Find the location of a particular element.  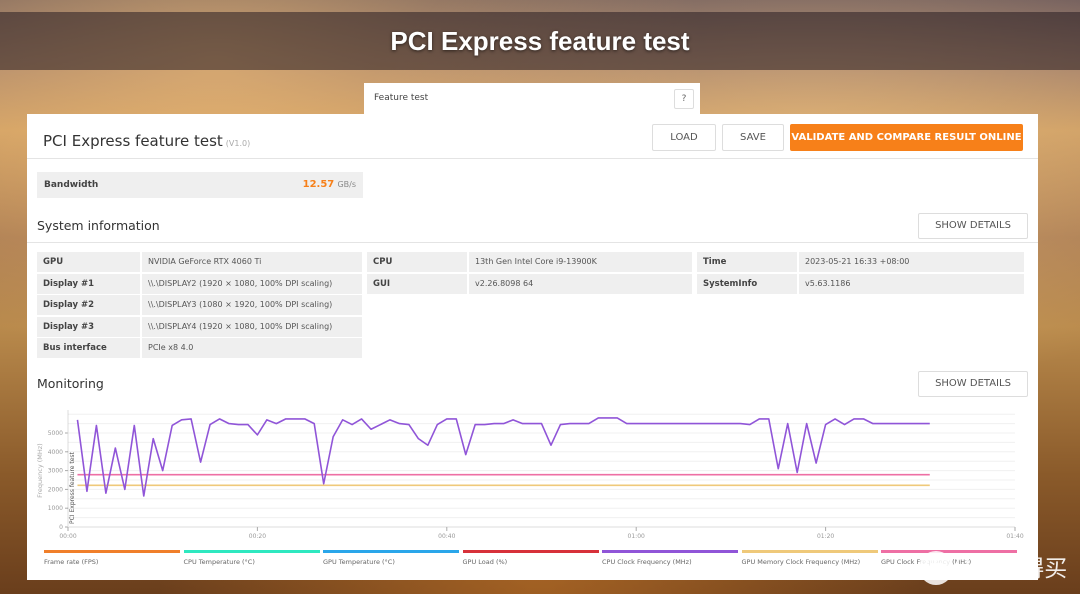

y-tick-label: 3000 is located at coordinates (55, 471).